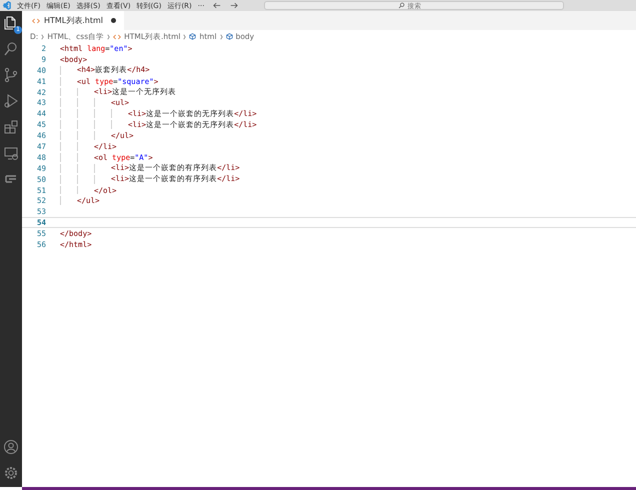 This screenshot has width=636, height=490. I want to click on back-arrow-icon, so click(217, 5).